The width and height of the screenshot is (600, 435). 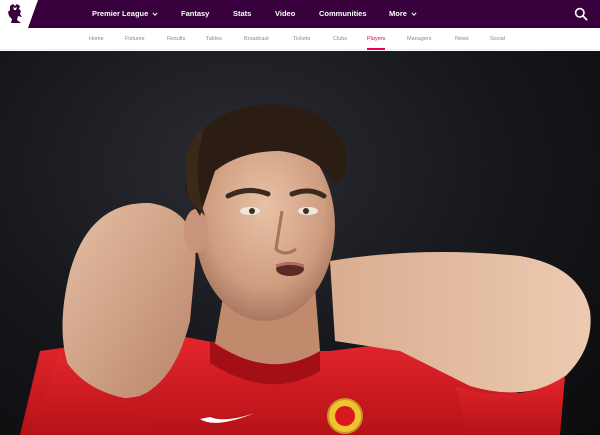 I want to click on main-nav-item-label: Video, so click(x=285, y=13).